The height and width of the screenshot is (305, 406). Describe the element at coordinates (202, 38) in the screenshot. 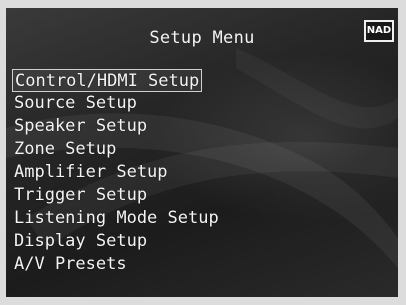

I see `screen-title: Setup Menu` at that location.